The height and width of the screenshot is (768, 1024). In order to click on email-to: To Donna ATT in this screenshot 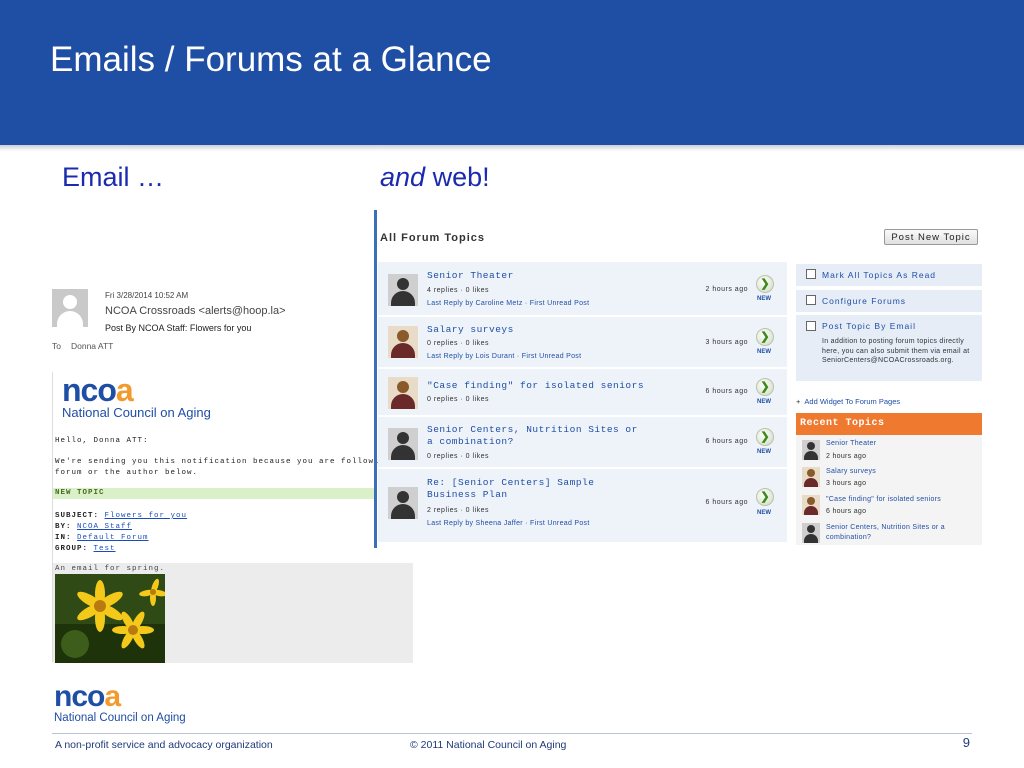, I will do `click(82, 346)`.